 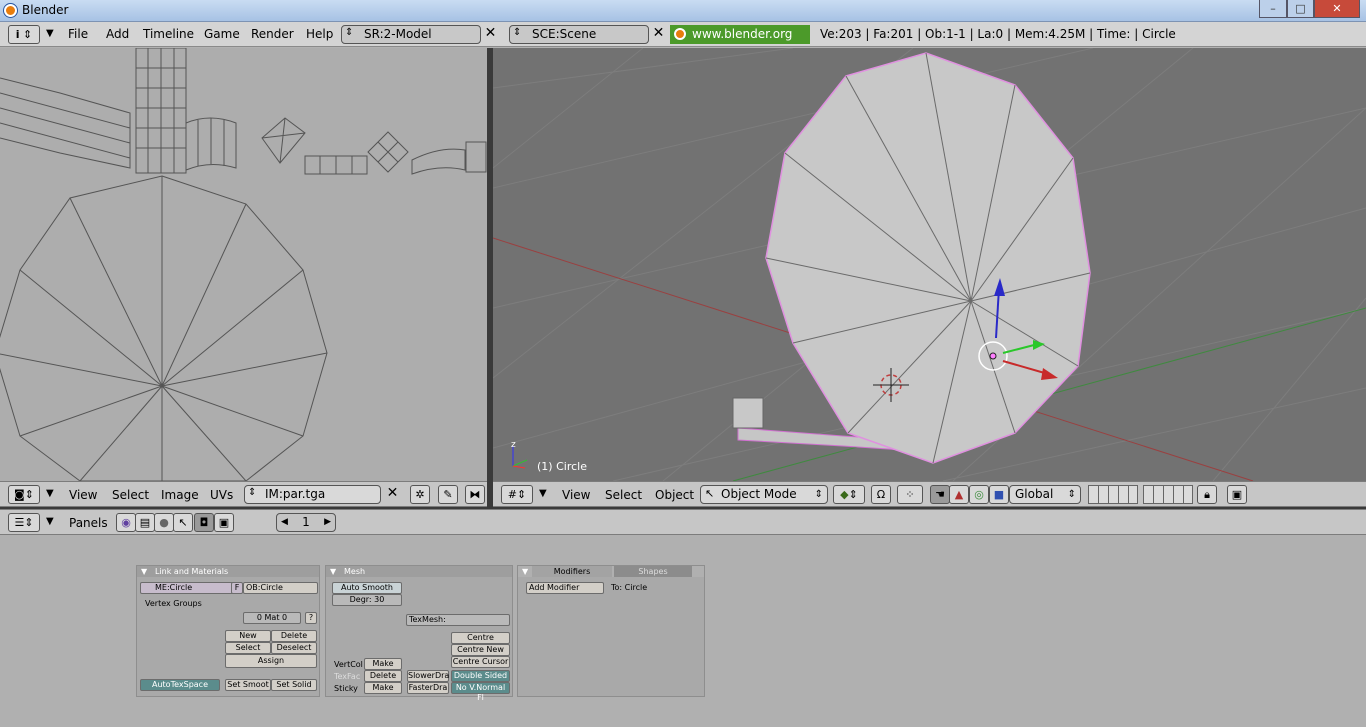 I want to click on image-field: IM:par.tga, so click(x=312, y=494).